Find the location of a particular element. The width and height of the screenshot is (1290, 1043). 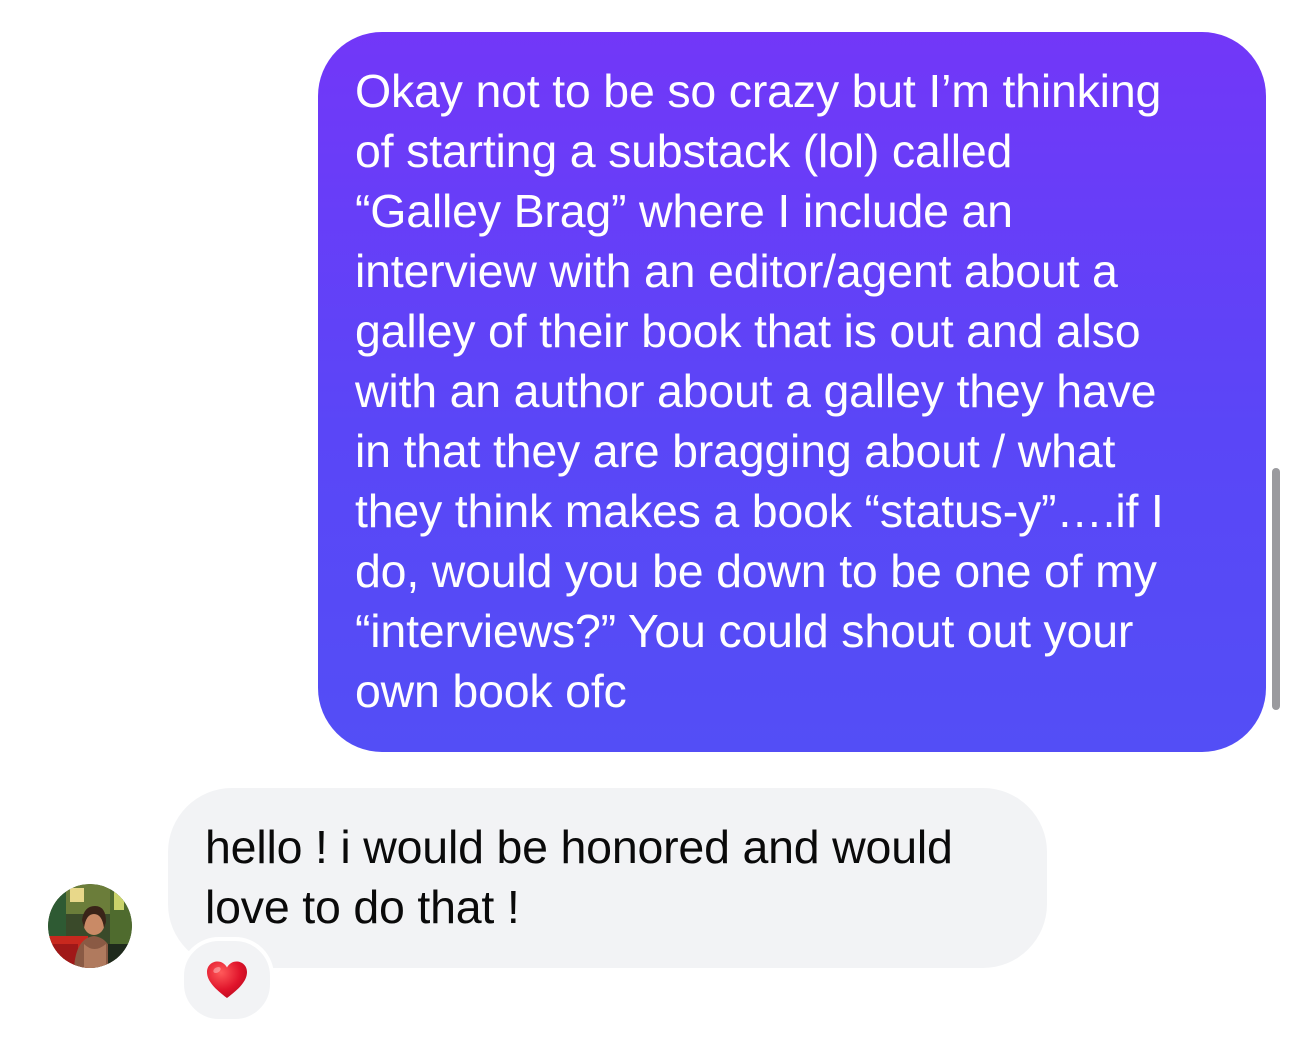

message-line: “interviews?” You could shout out your is located at coordinates (744, 631).